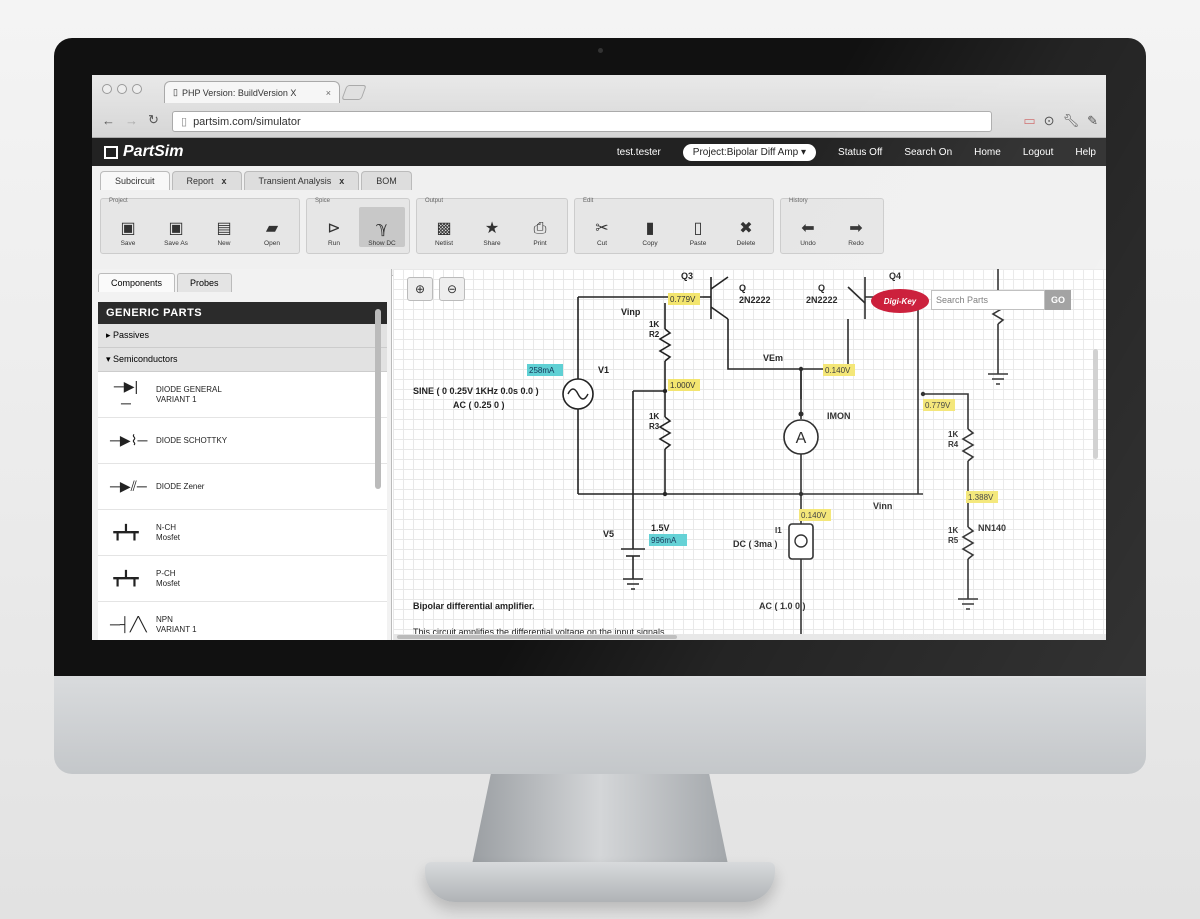 The height and width of the screenshot is (919, 1200). What do you see at coordinates (242, 621) in the screenshot?
I see `part-npn: ─┤╱╲ NPN VARIANT 1` at bounding box center [242, 621].